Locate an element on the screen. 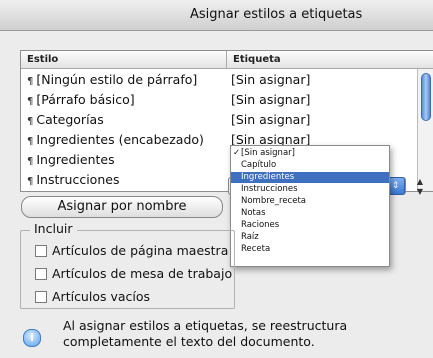  menu-item: Instrucciones is located at coordinates (310, 189).